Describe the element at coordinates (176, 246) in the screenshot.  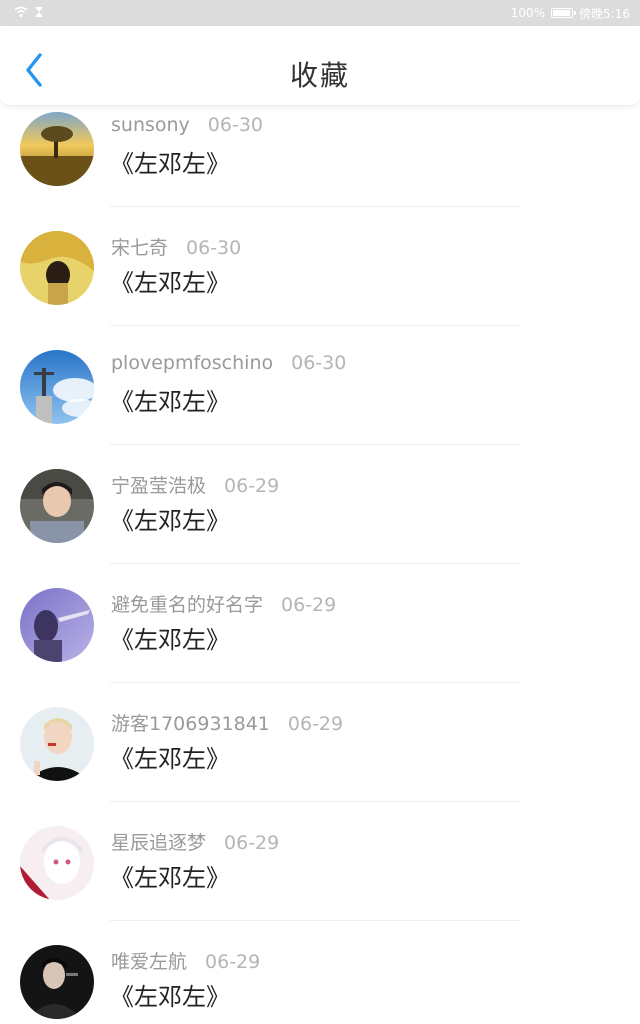
I see `item-meta: 宋七奇 06-30` at that location.